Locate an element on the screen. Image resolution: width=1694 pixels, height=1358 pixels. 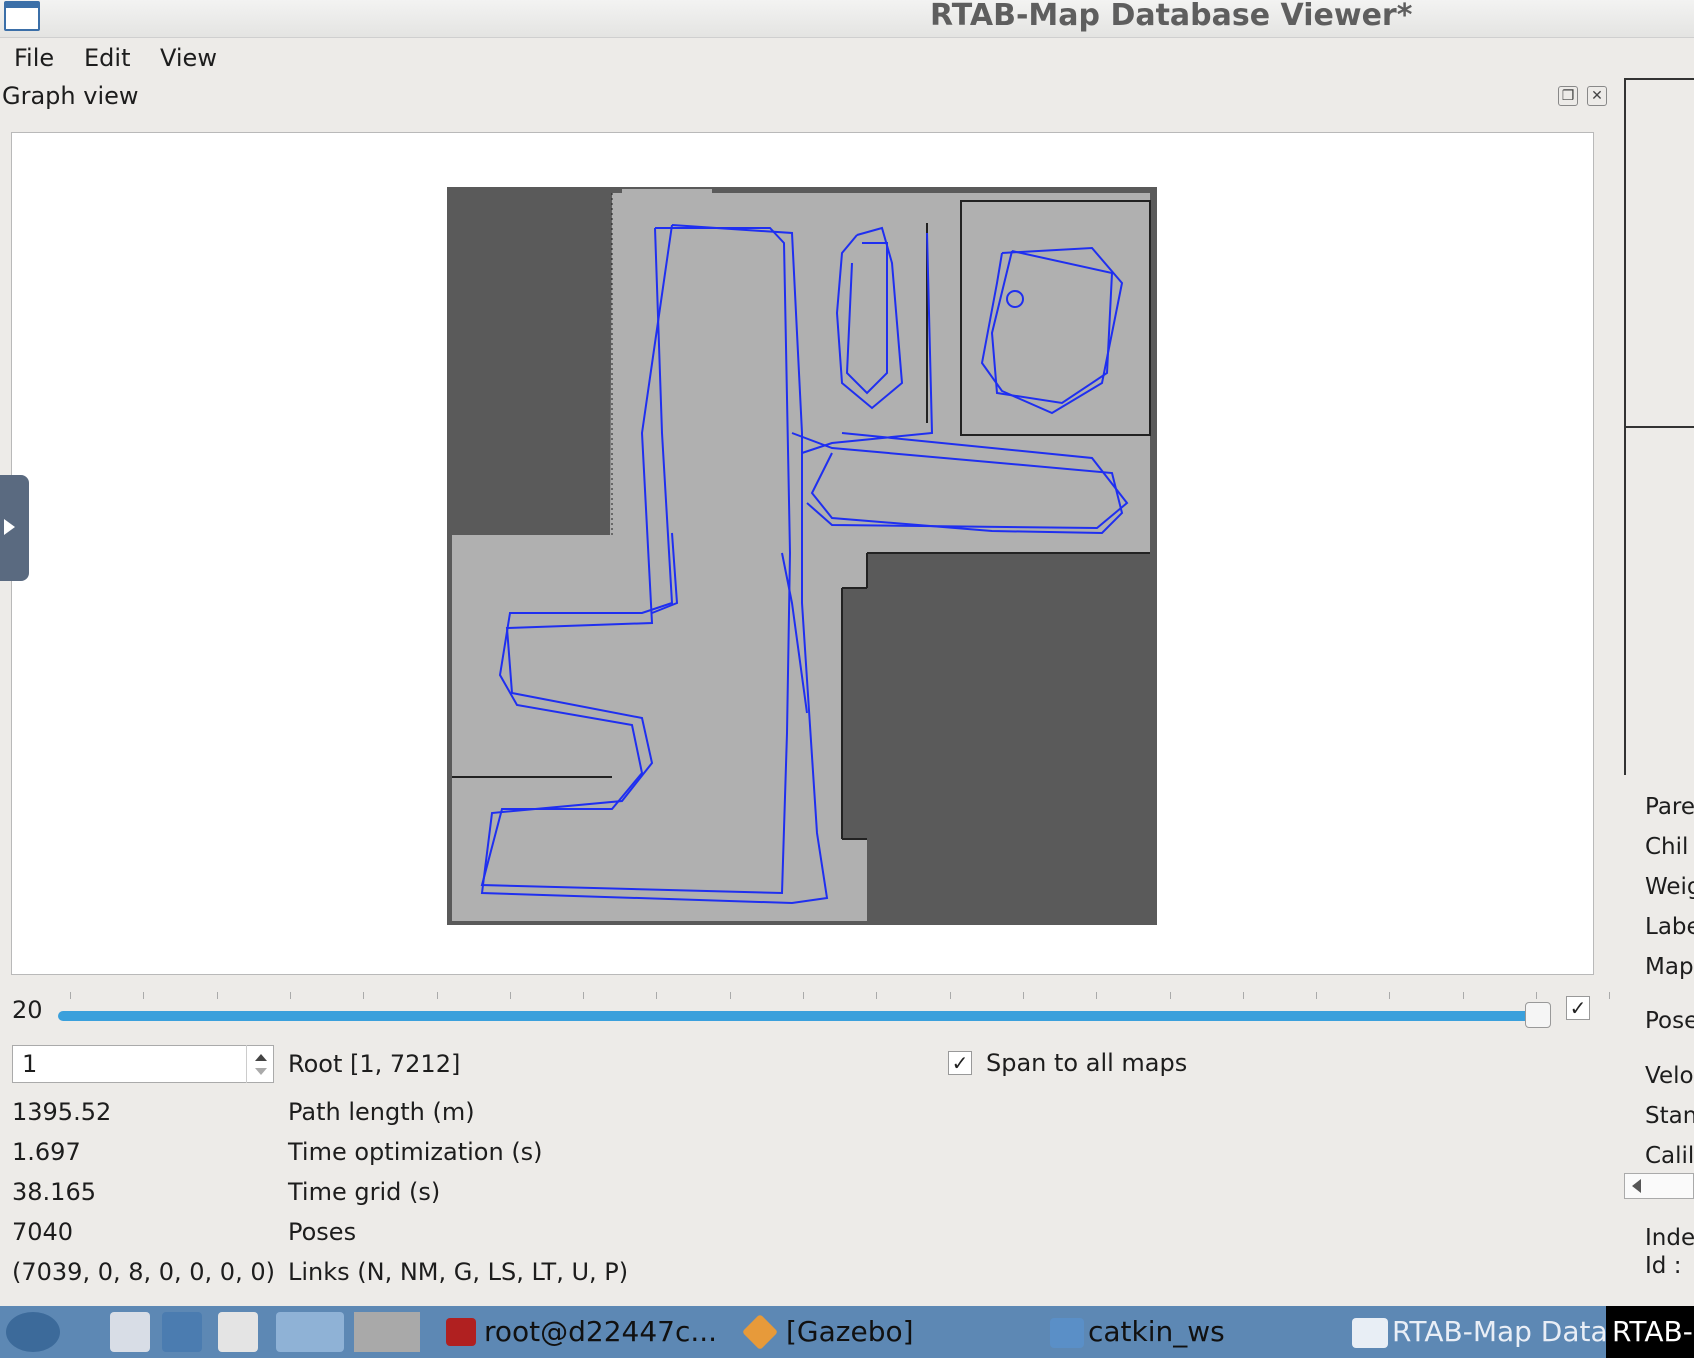
play-arrow-icon is located at coordinates (9, 527).